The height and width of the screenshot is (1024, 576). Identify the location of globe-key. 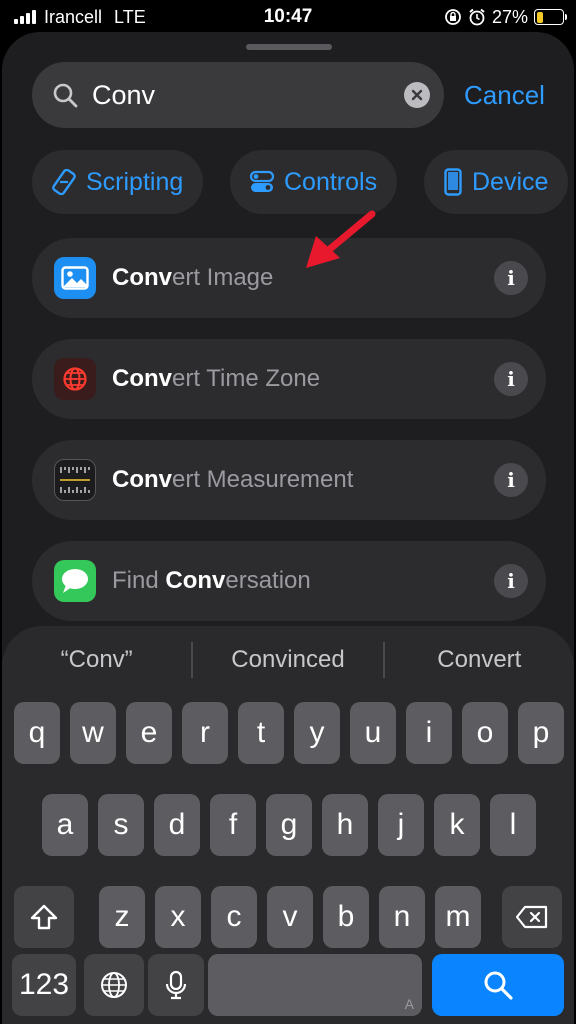
(114, 985).